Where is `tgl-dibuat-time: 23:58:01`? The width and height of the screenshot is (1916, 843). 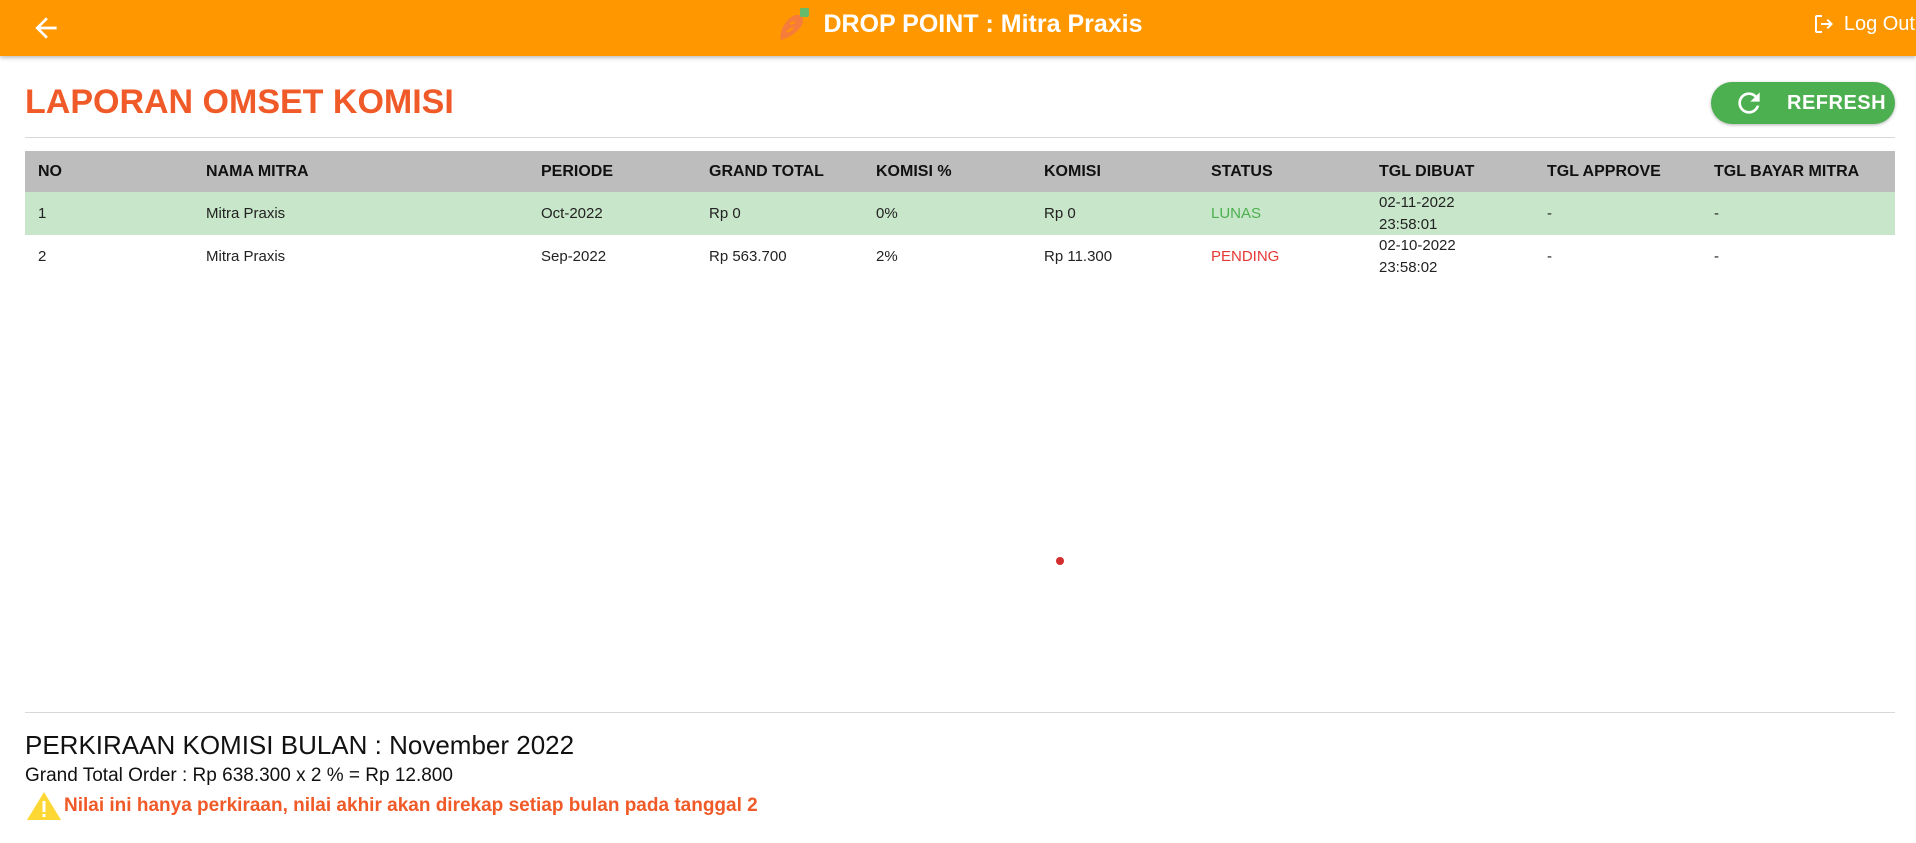
tgl-dibuat-time: 23:58:01 is located at coordinates (1408, 224).